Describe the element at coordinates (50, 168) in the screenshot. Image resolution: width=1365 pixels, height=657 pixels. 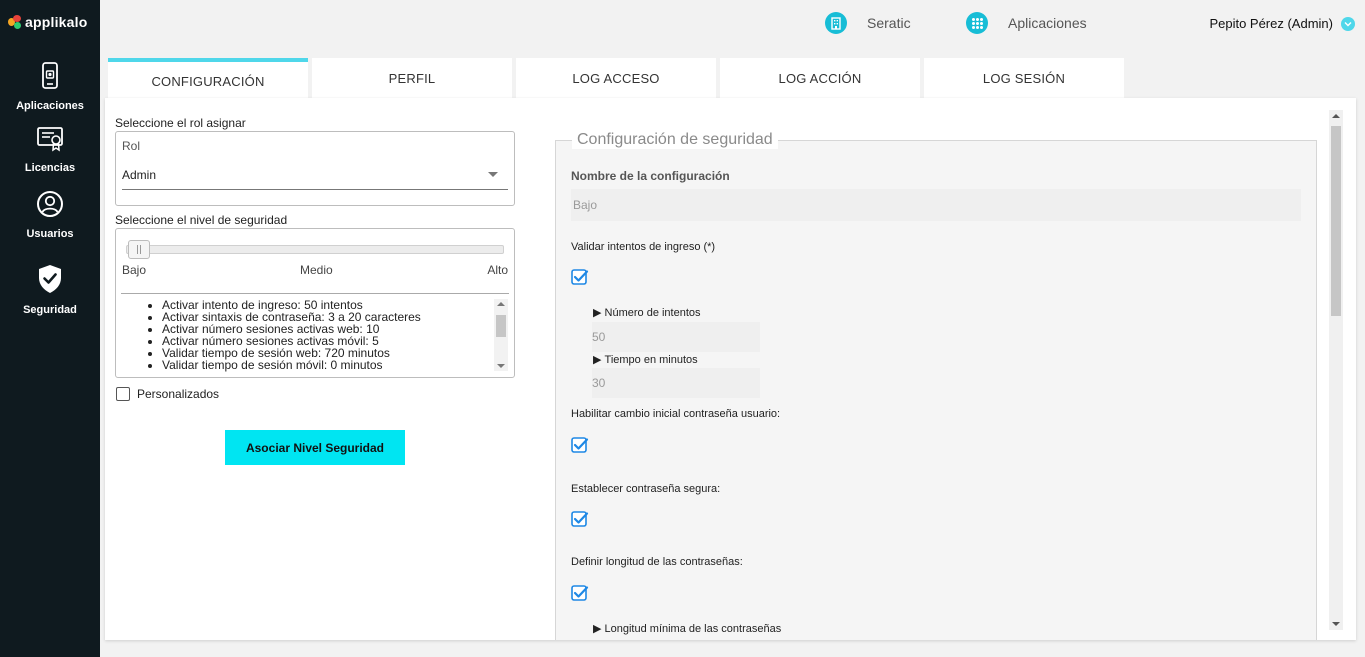
I see `sidebar-item-label: Licencias` at that location.